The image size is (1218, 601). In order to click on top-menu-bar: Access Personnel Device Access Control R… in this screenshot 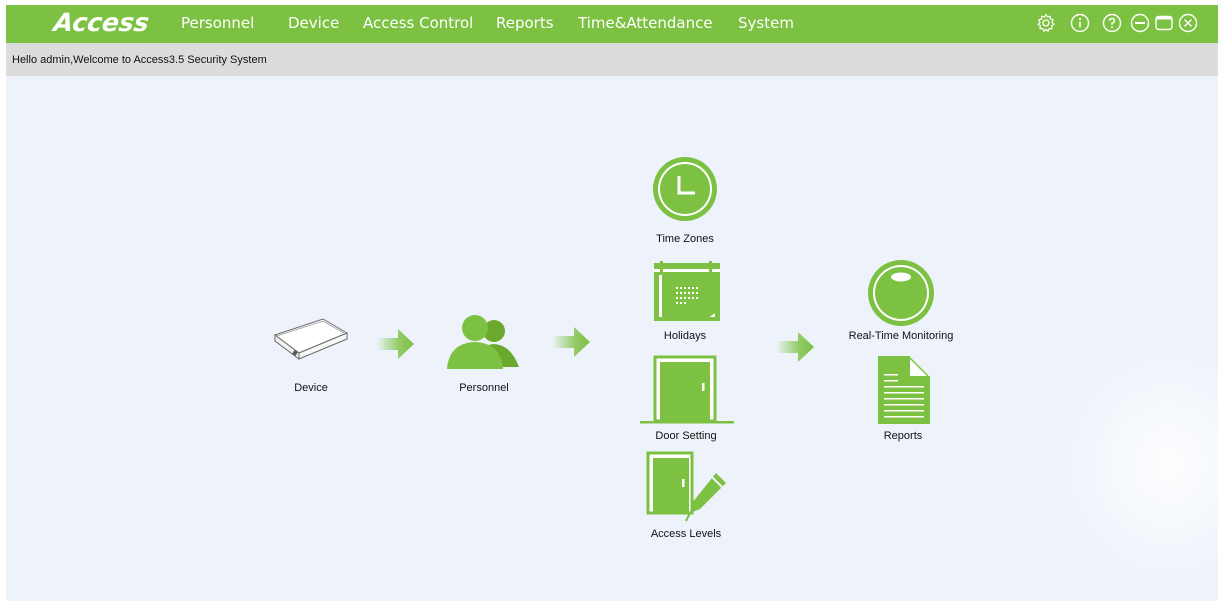, I will do `click(612, 24)`.